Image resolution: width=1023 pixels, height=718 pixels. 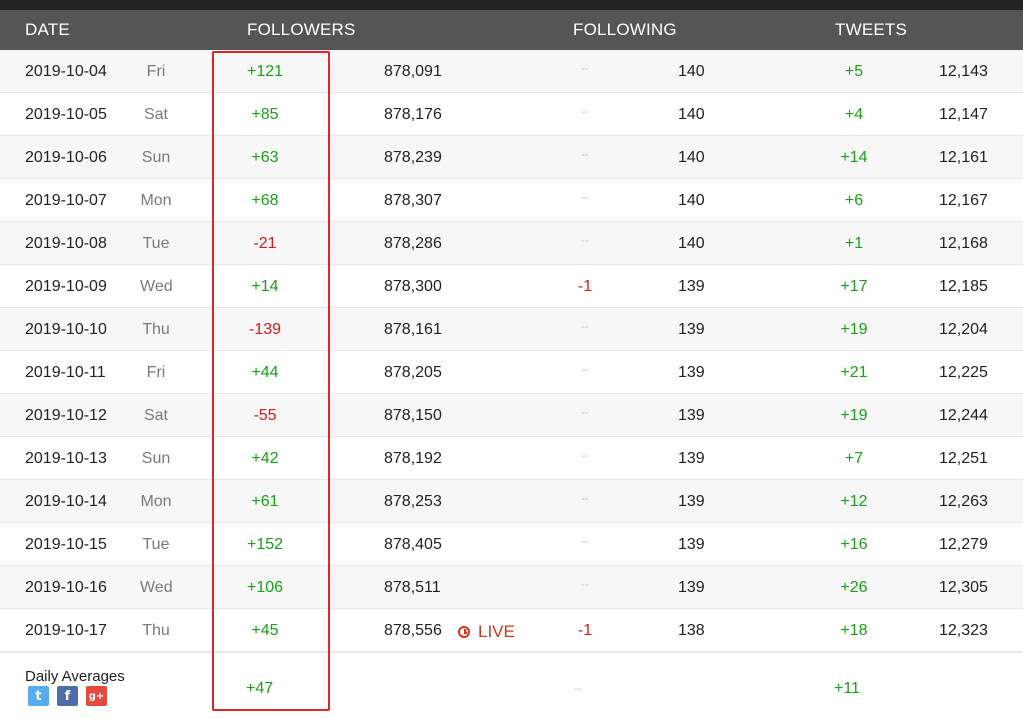 I want to click on row-tweets-change: +21, so click(x=854, y=372).